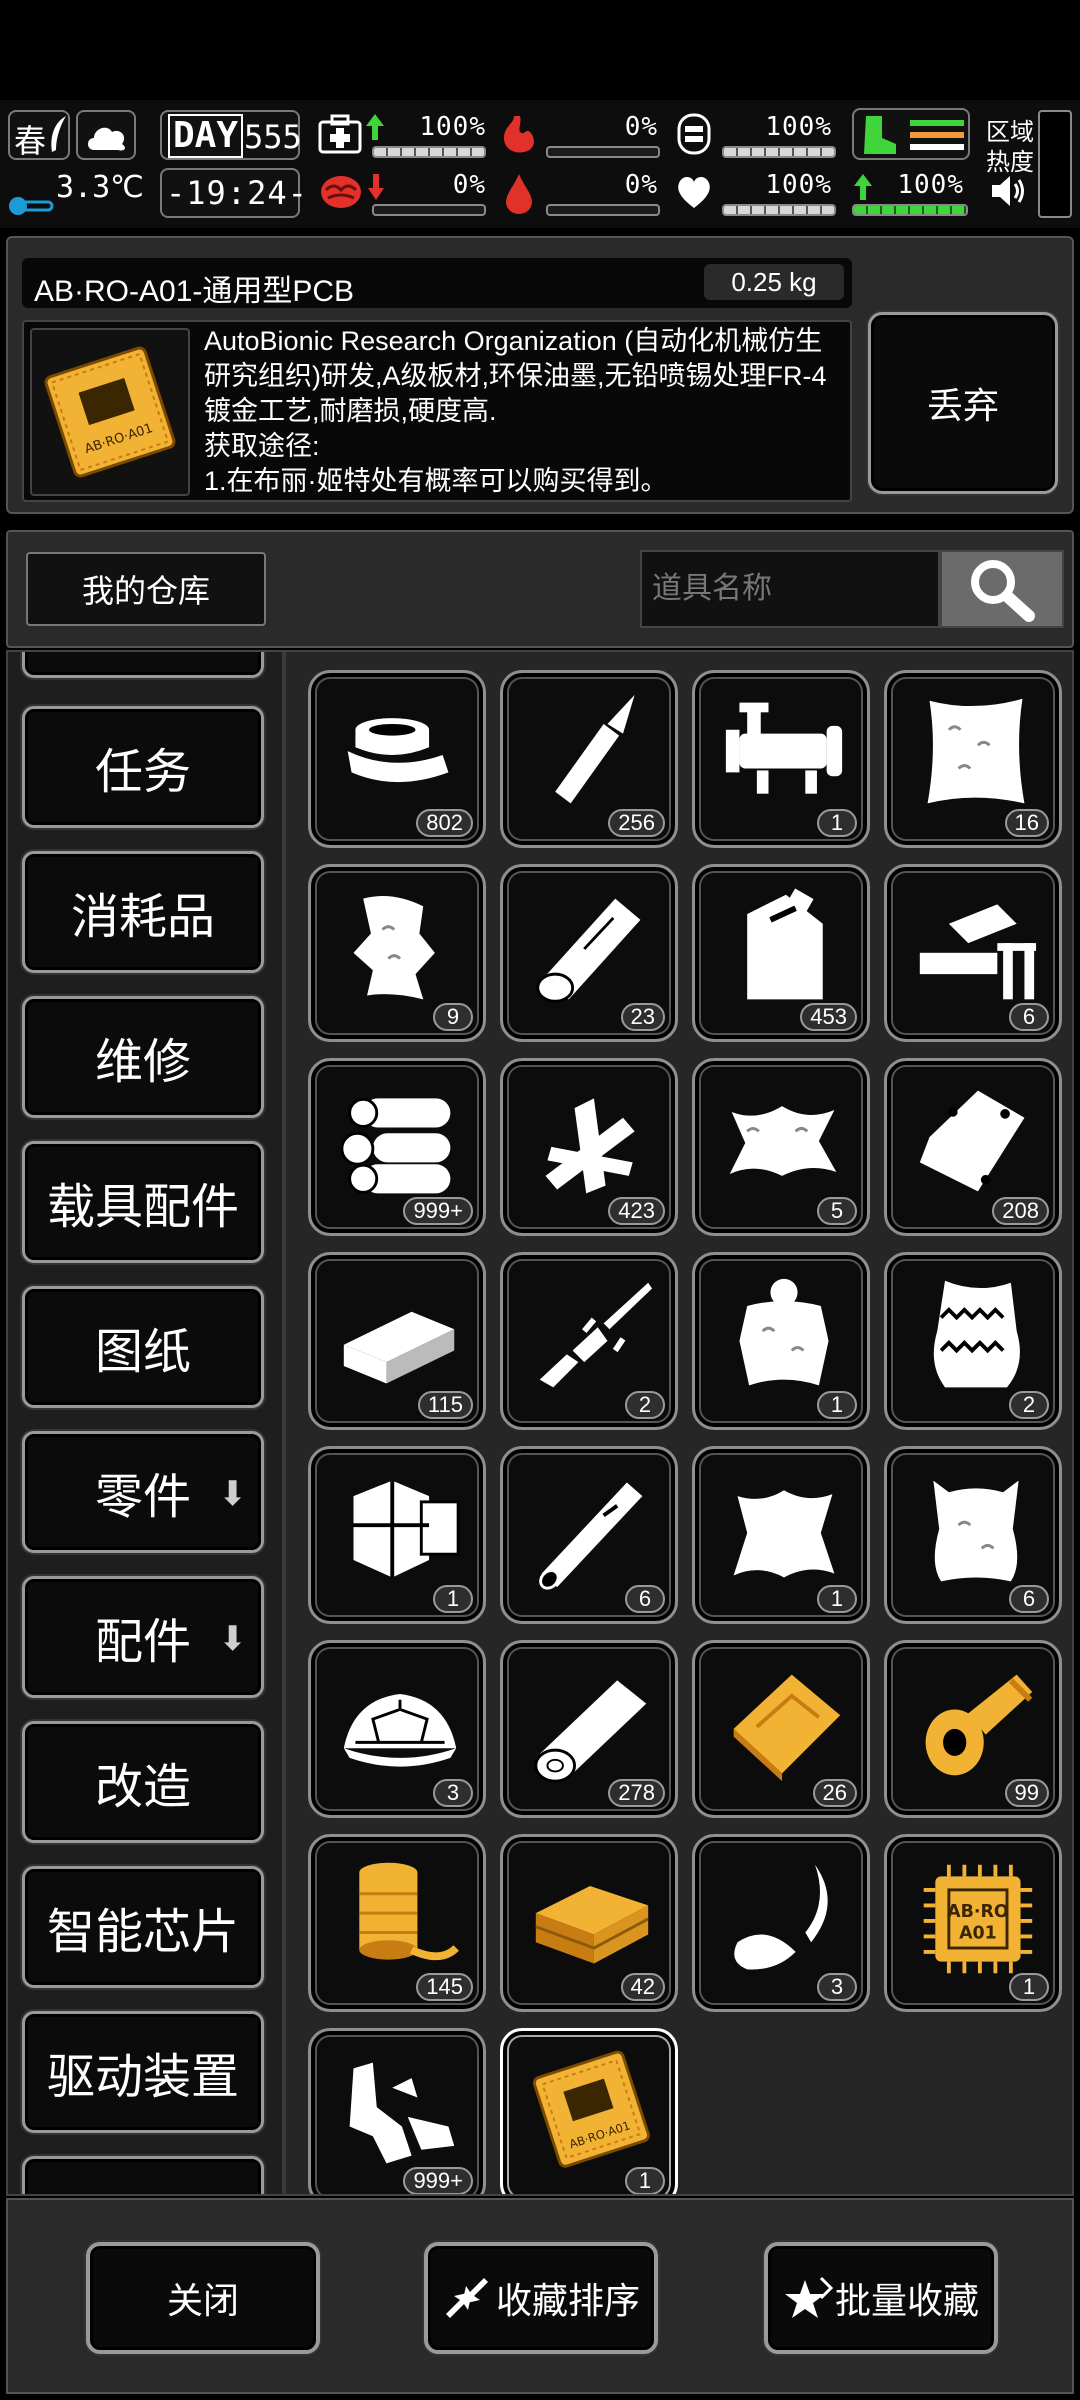 This screenshot has width=1080, height=2400. I want to click on pipe-valve-icon, so click(784, 748).